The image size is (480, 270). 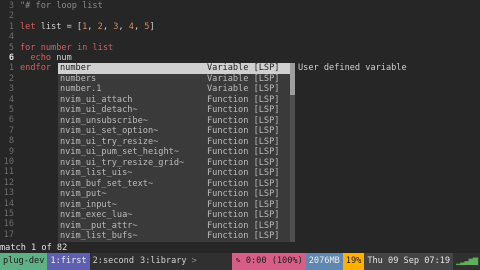 What do you see at coordinates (174, 68) in the screenshot?
I see `completion-item: number Variable [LSP]` at bounding box center [174, 68].